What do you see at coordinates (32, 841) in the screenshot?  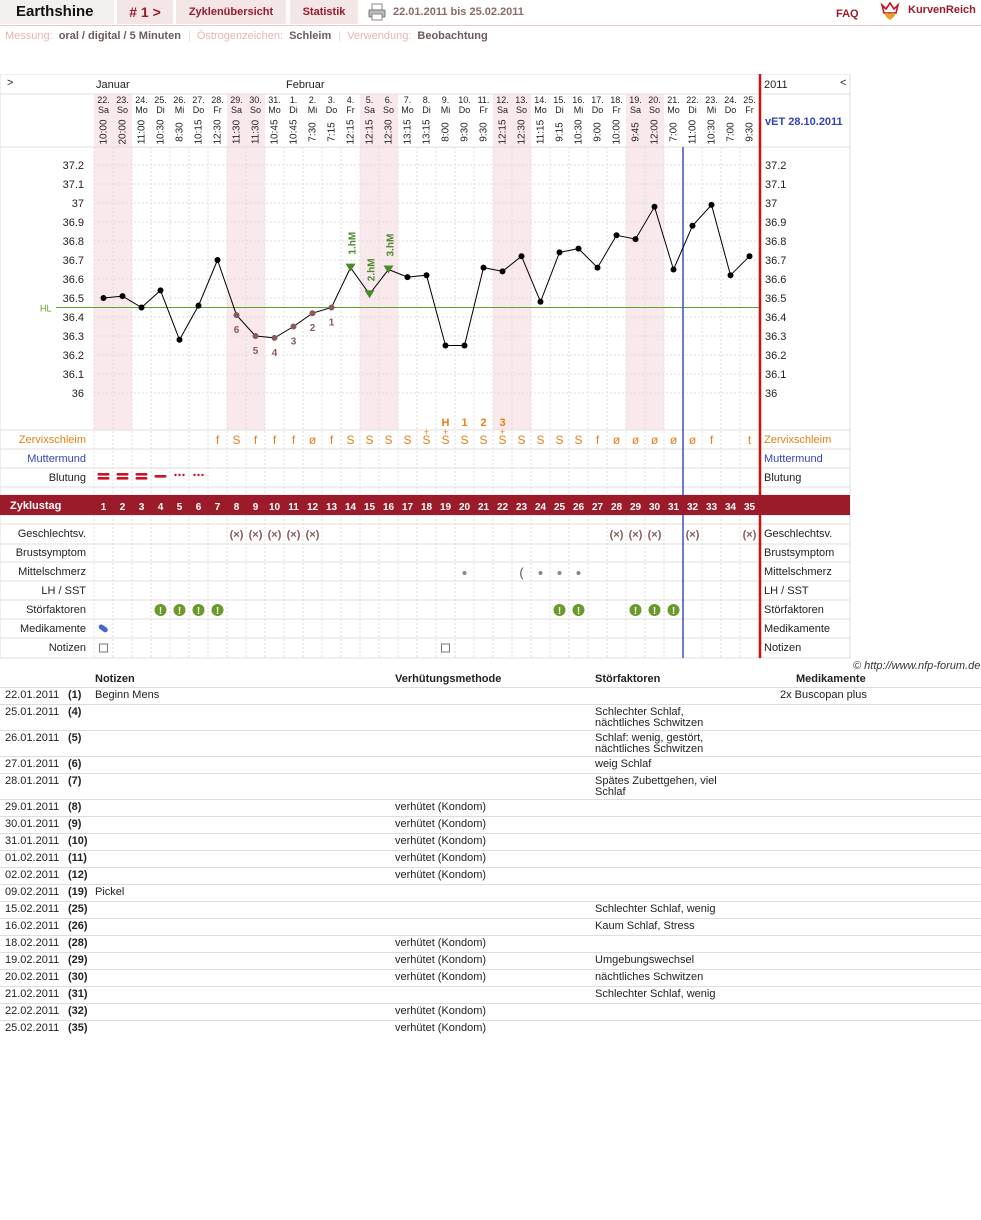 I see `date-cell: 31.01.2011` at bounding box center [32, 841].